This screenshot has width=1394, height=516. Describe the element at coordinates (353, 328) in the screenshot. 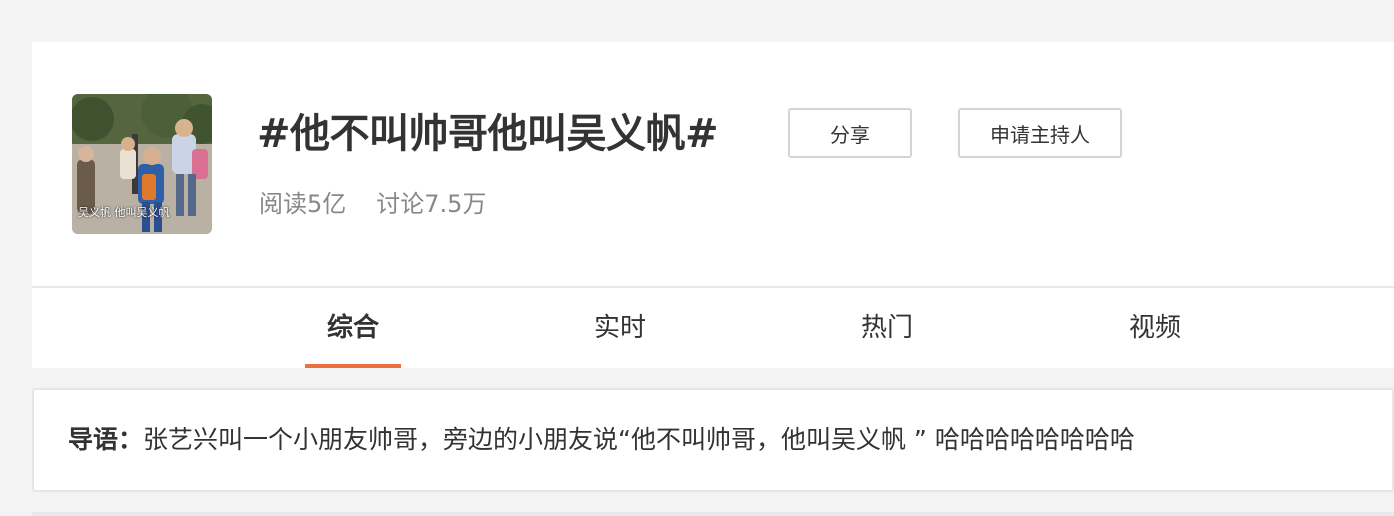

I see `tab-comprehensive: 综合` at that location.